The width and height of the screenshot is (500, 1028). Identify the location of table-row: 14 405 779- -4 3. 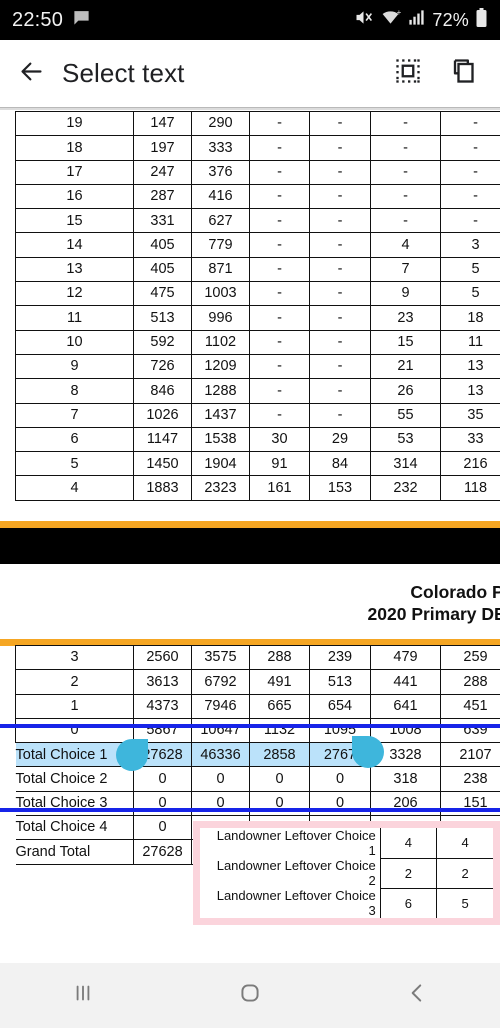
(257, 245).